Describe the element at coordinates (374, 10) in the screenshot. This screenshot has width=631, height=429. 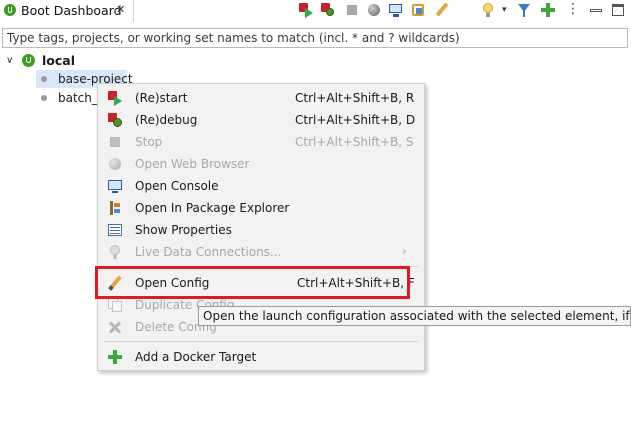
I see `open-browser-button` at that location.